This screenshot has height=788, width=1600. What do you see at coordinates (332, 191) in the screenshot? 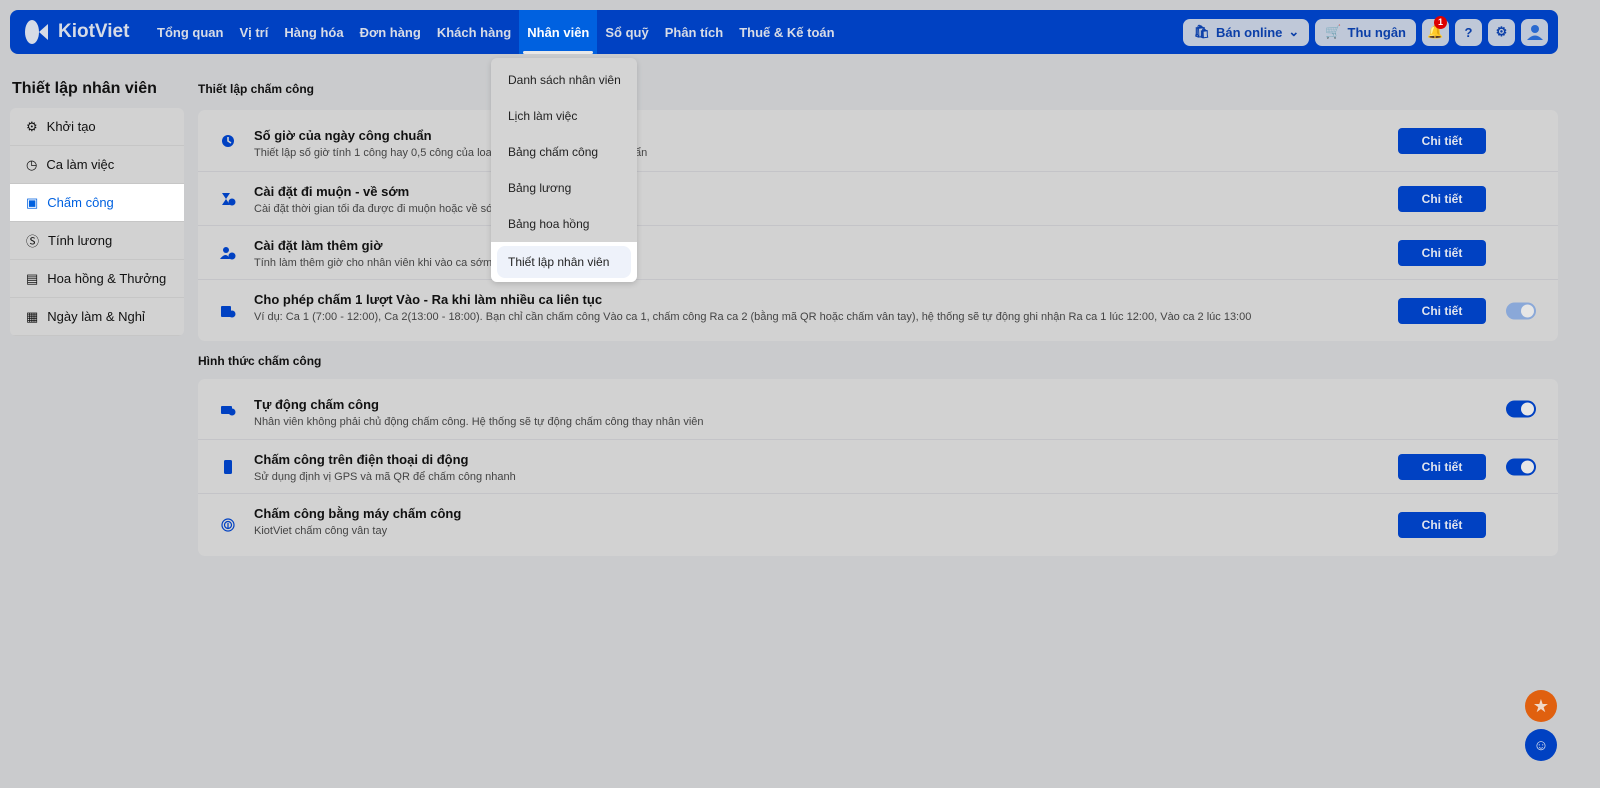
I see `setting-title: Cài đặt đi muộn - về sớm` at bounding box center [332, 191].